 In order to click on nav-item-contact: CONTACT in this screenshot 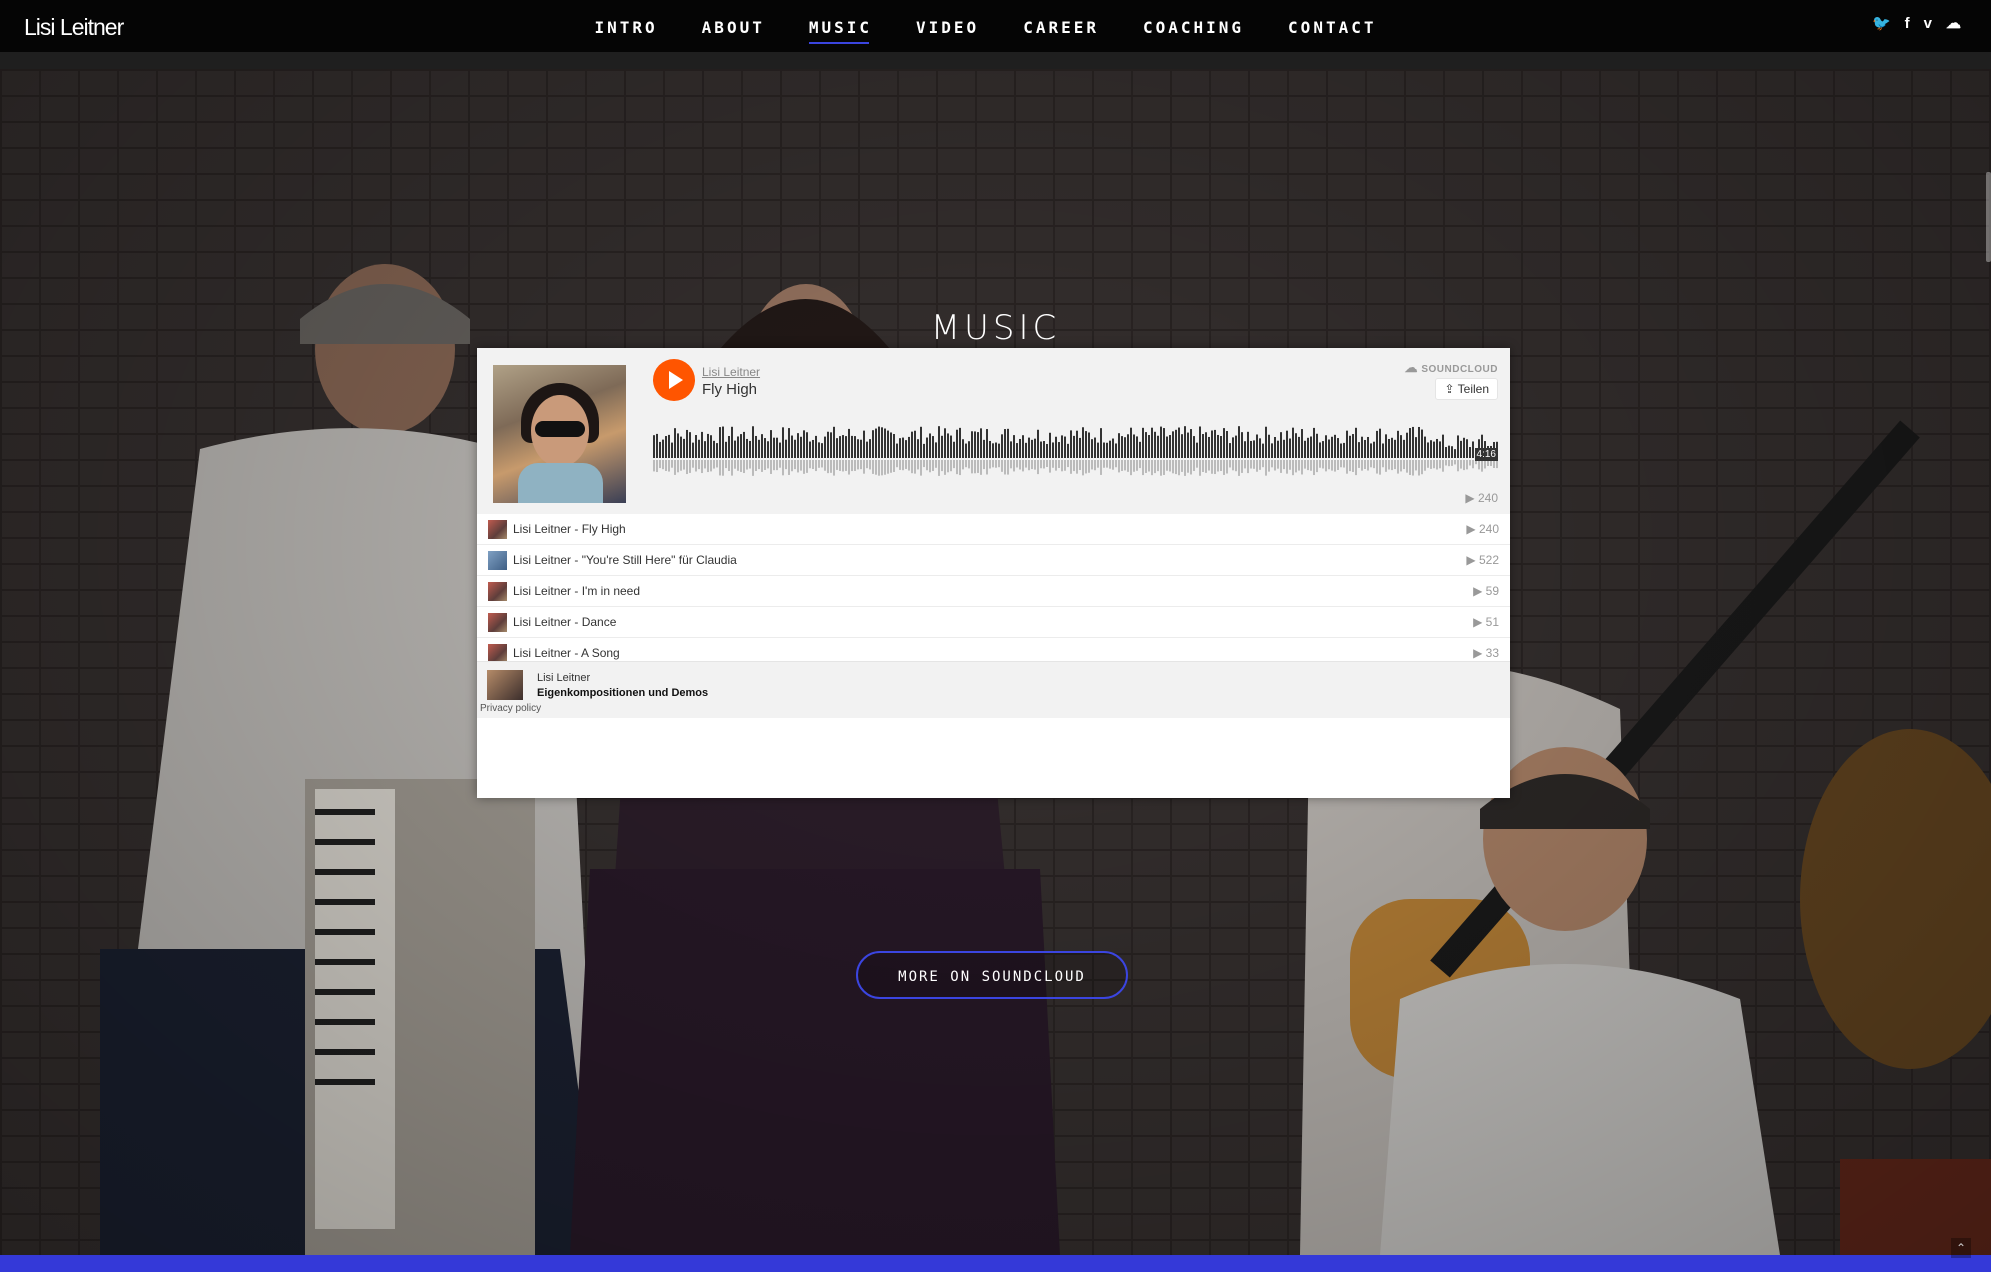, I will do `click(1332, 26)`.